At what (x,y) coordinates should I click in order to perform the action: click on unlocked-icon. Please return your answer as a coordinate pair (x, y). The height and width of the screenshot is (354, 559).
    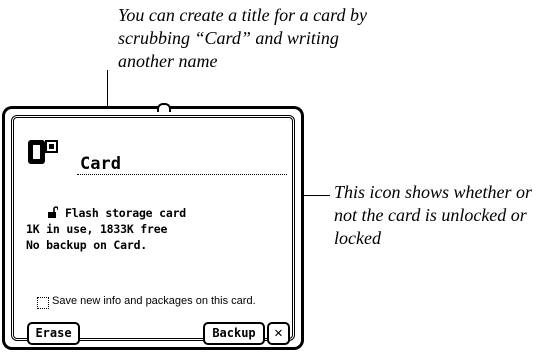
    Looking at the image, I should click on (53, 212).